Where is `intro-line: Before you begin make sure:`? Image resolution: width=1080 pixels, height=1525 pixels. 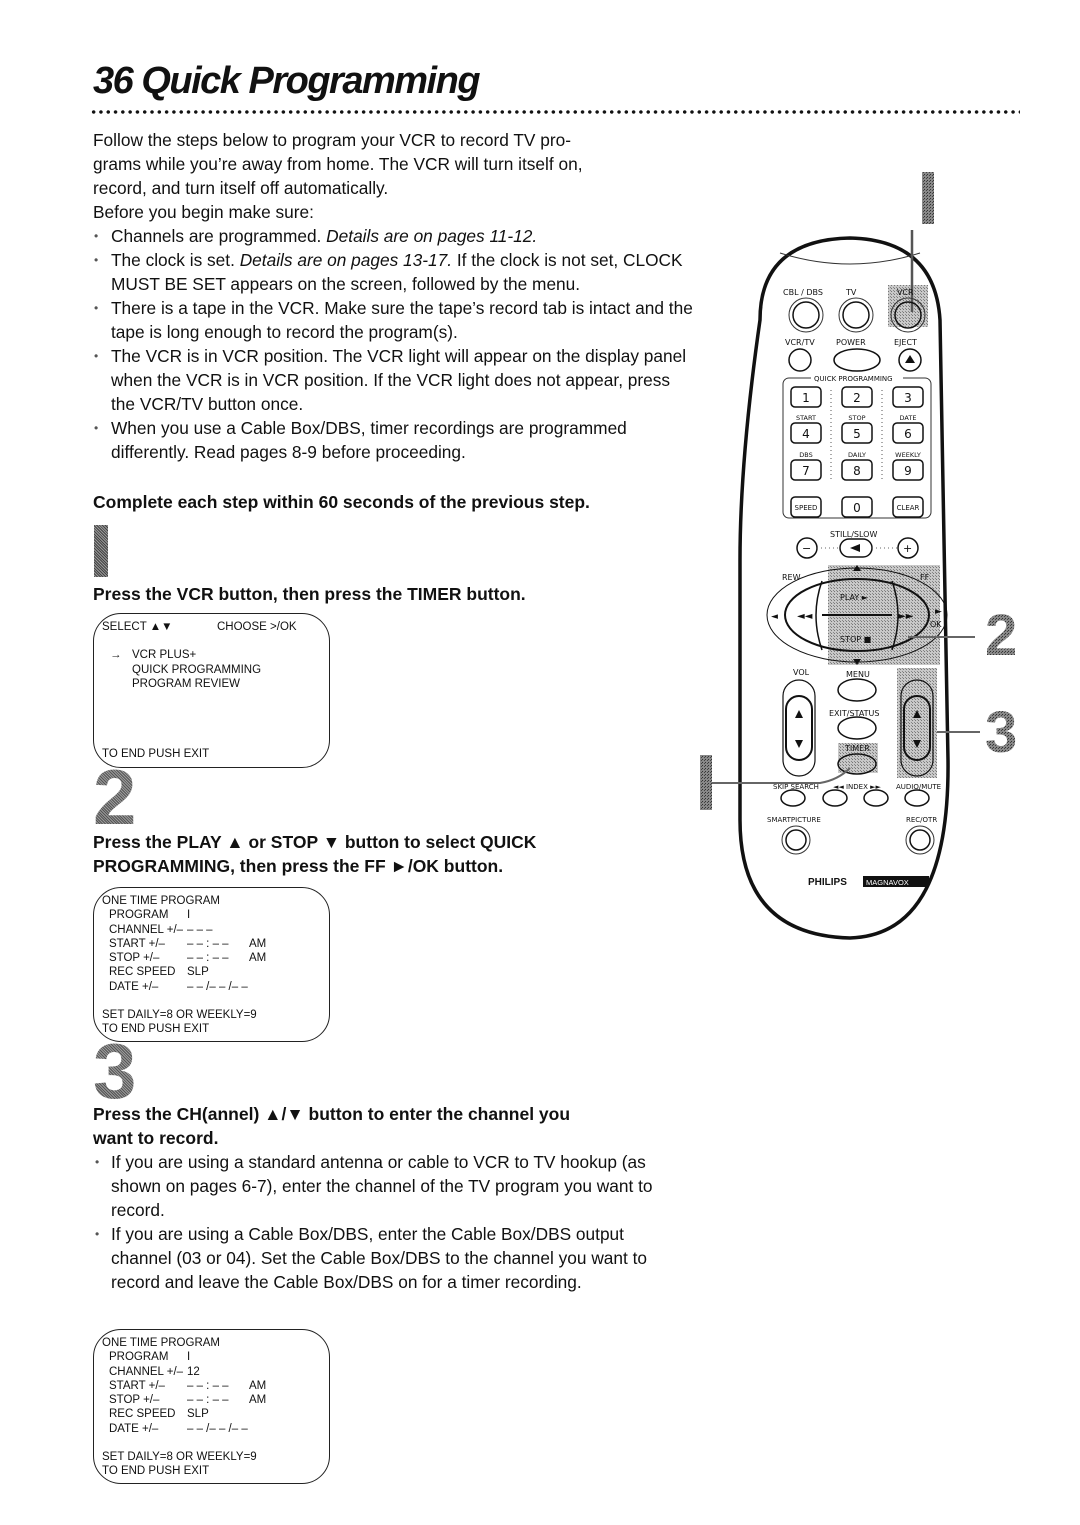 intro-line: Before you begin make sure: is located at coordinates (203, 212).